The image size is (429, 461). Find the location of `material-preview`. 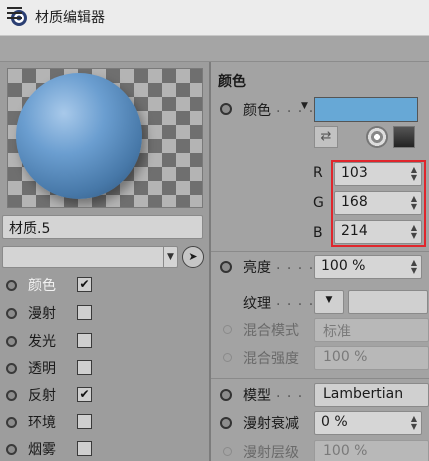

material-preview is located at coordinates (105, 138).